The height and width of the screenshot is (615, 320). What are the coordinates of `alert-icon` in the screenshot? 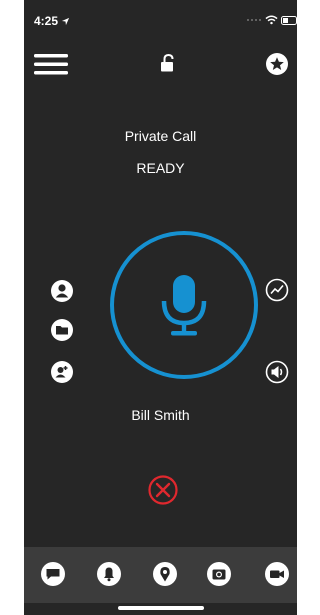 It's located at (109, 574).